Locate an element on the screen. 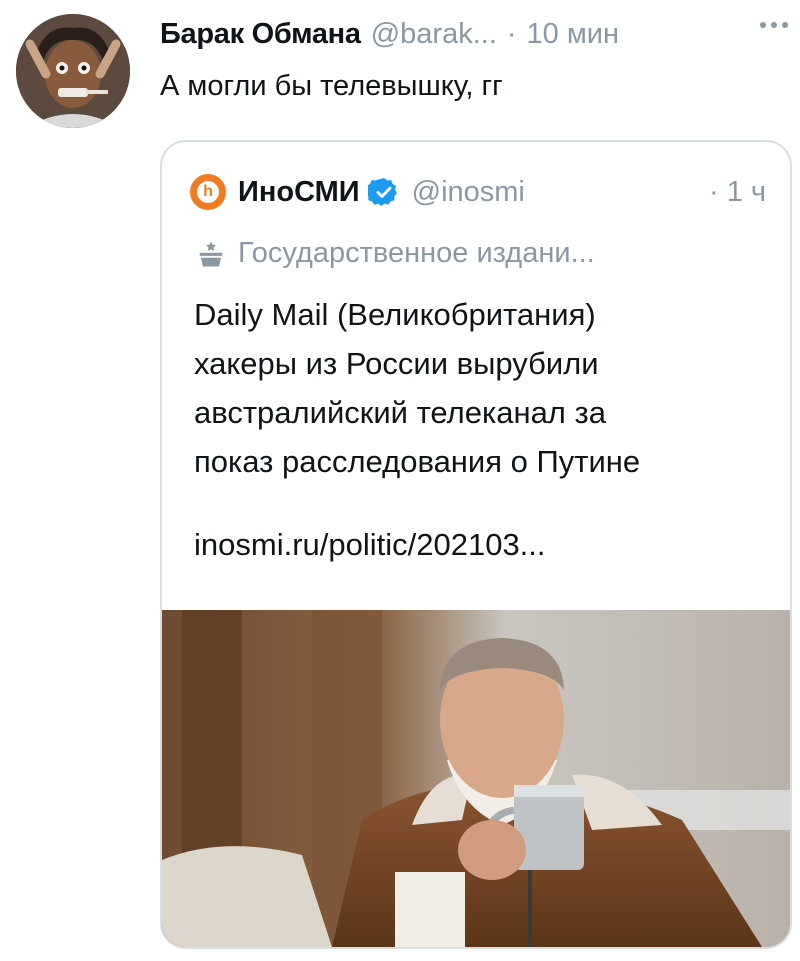 The image size is (800, 961). quoted-text-line: Daily Mail (Великобритания) is located at coordinates (395, 314).